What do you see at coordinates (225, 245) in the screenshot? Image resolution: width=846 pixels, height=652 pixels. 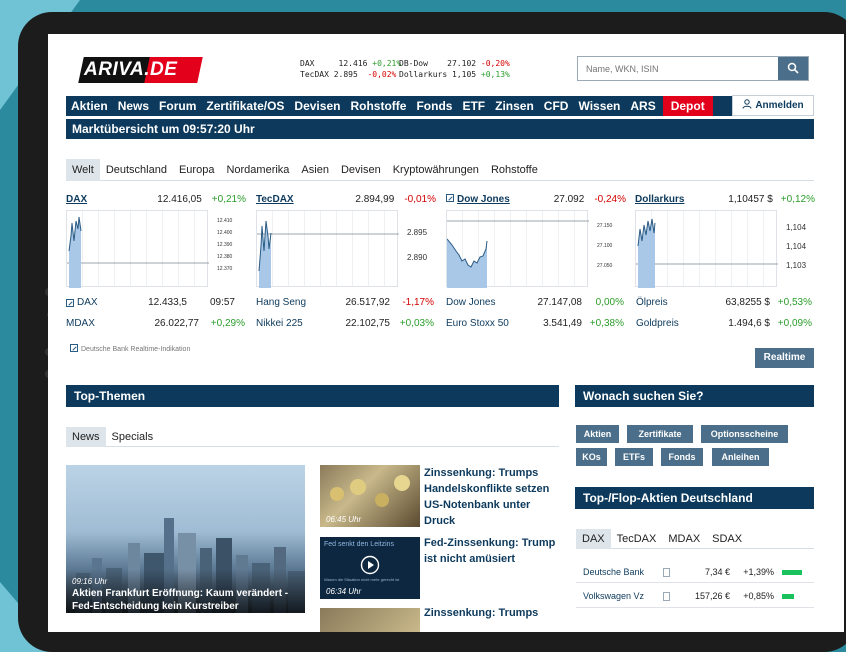 I see `y-tick: 12.390` at bounding box center [225, 245].